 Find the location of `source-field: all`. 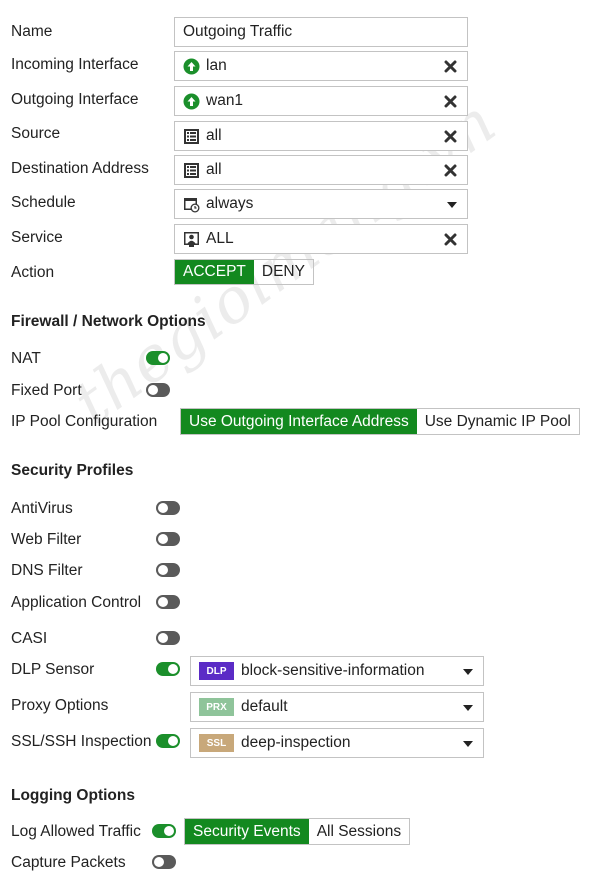

source-field: all is located at coordinates (321, 136).